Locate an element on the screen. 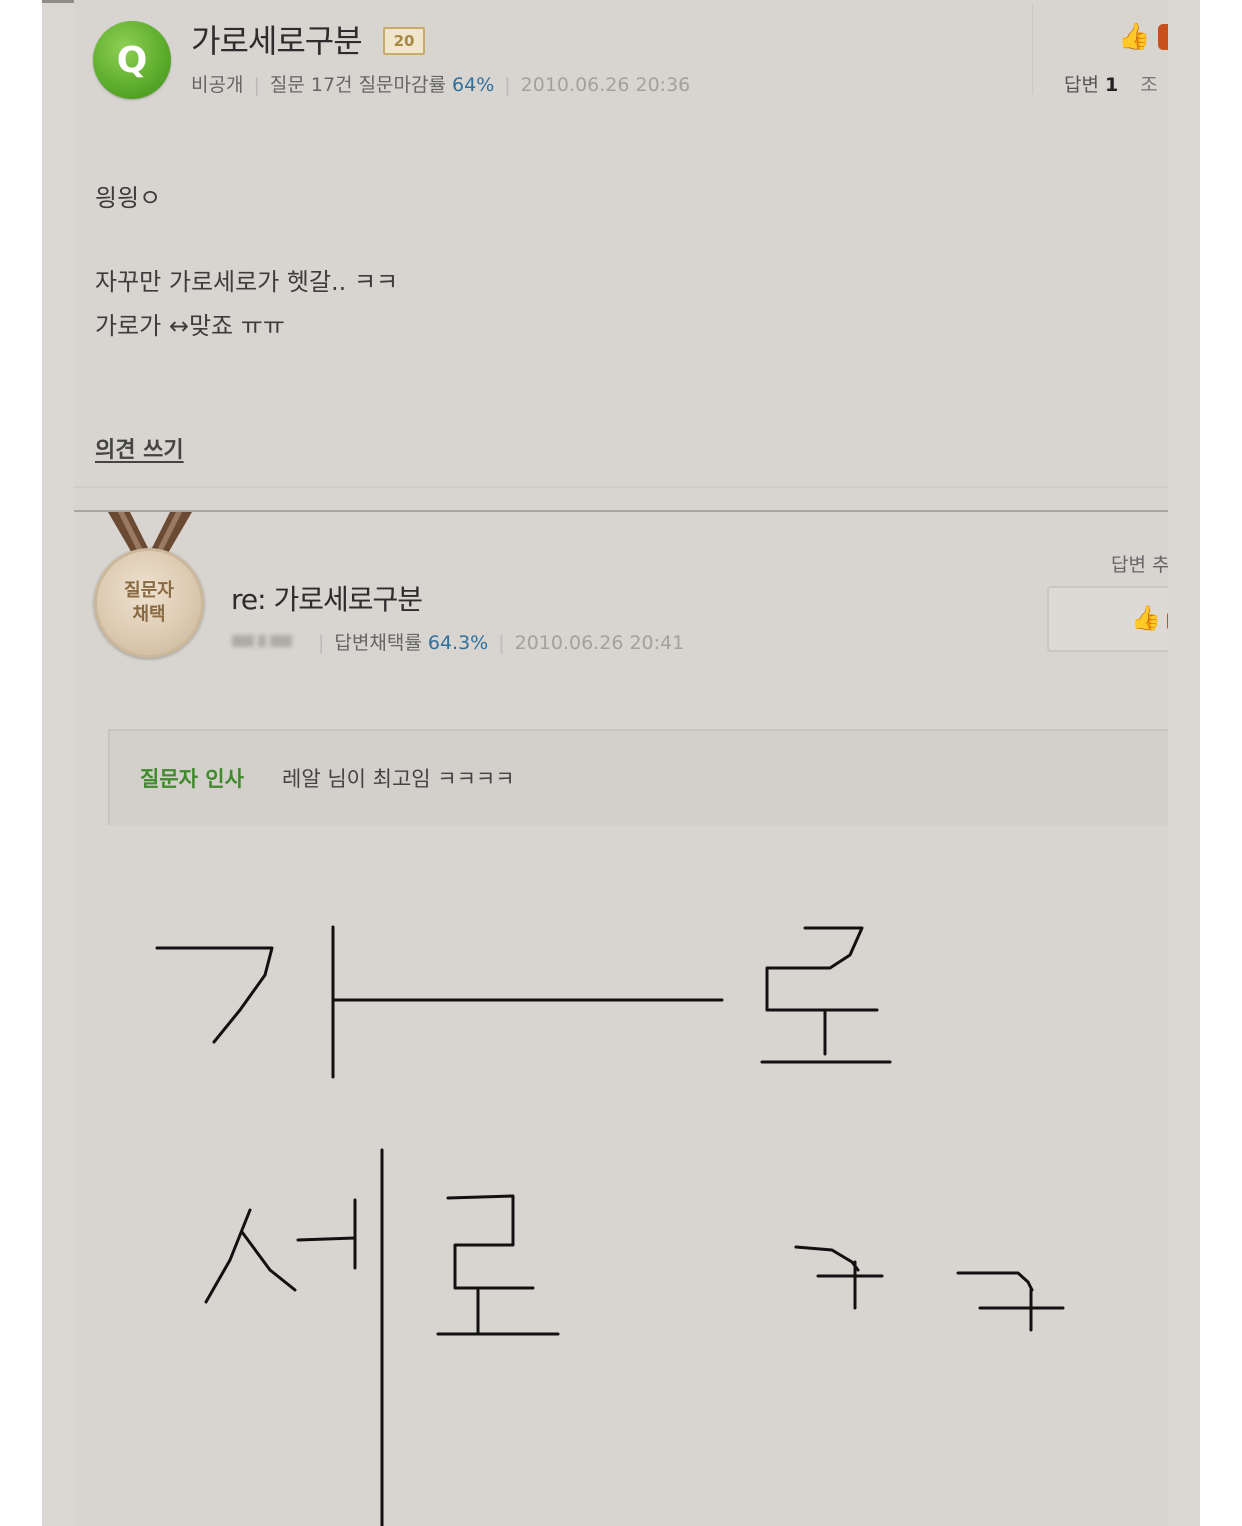 The image size is (1242, 1526). question-body-line: 자꾸만 가로세로가 헷갈.. ㅋㅋ is located at coordinates (247, 282).